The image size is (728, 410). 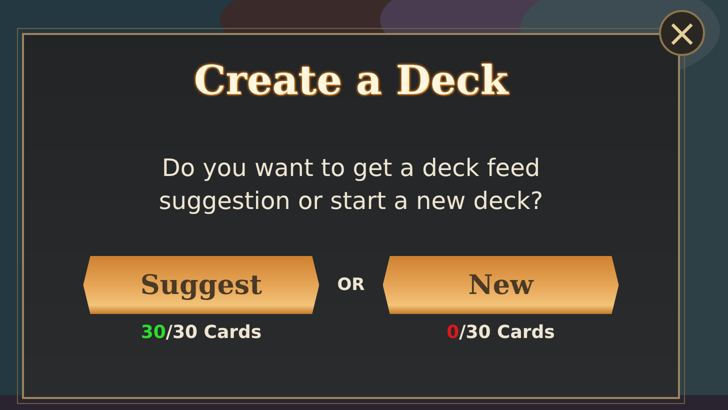 I want to click on card-count: 0/30 Cards, so click(x=500, y=332).